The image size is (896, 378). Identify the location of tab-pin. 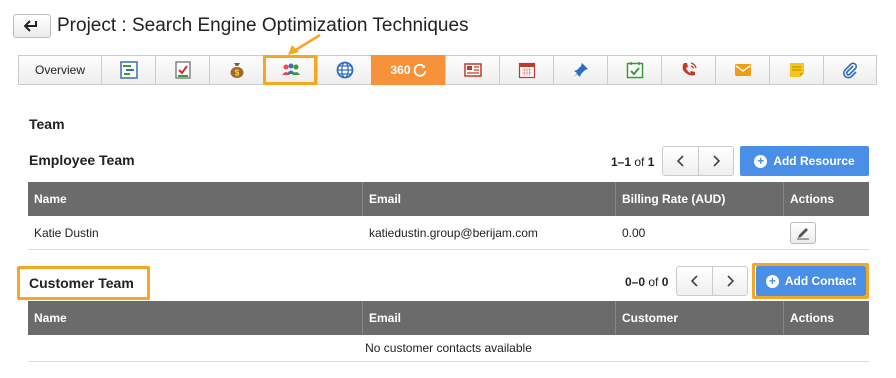
(580, 70).